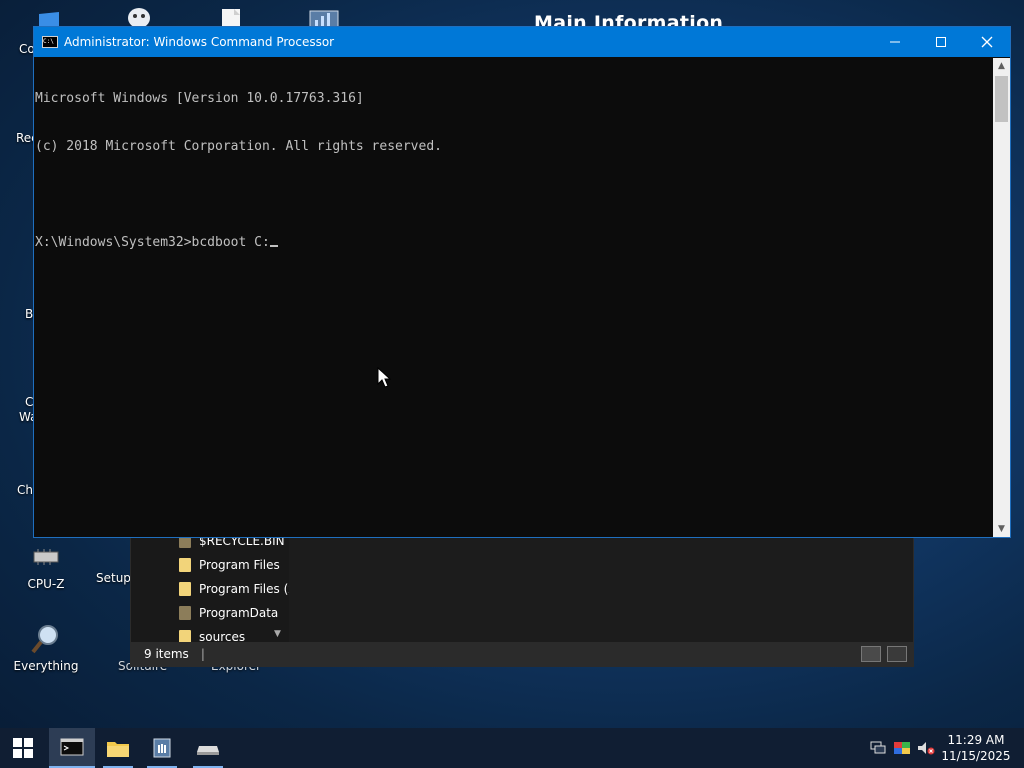  I want to click on scroll-down-arrow-icon: ▼, so click(1001, 529).